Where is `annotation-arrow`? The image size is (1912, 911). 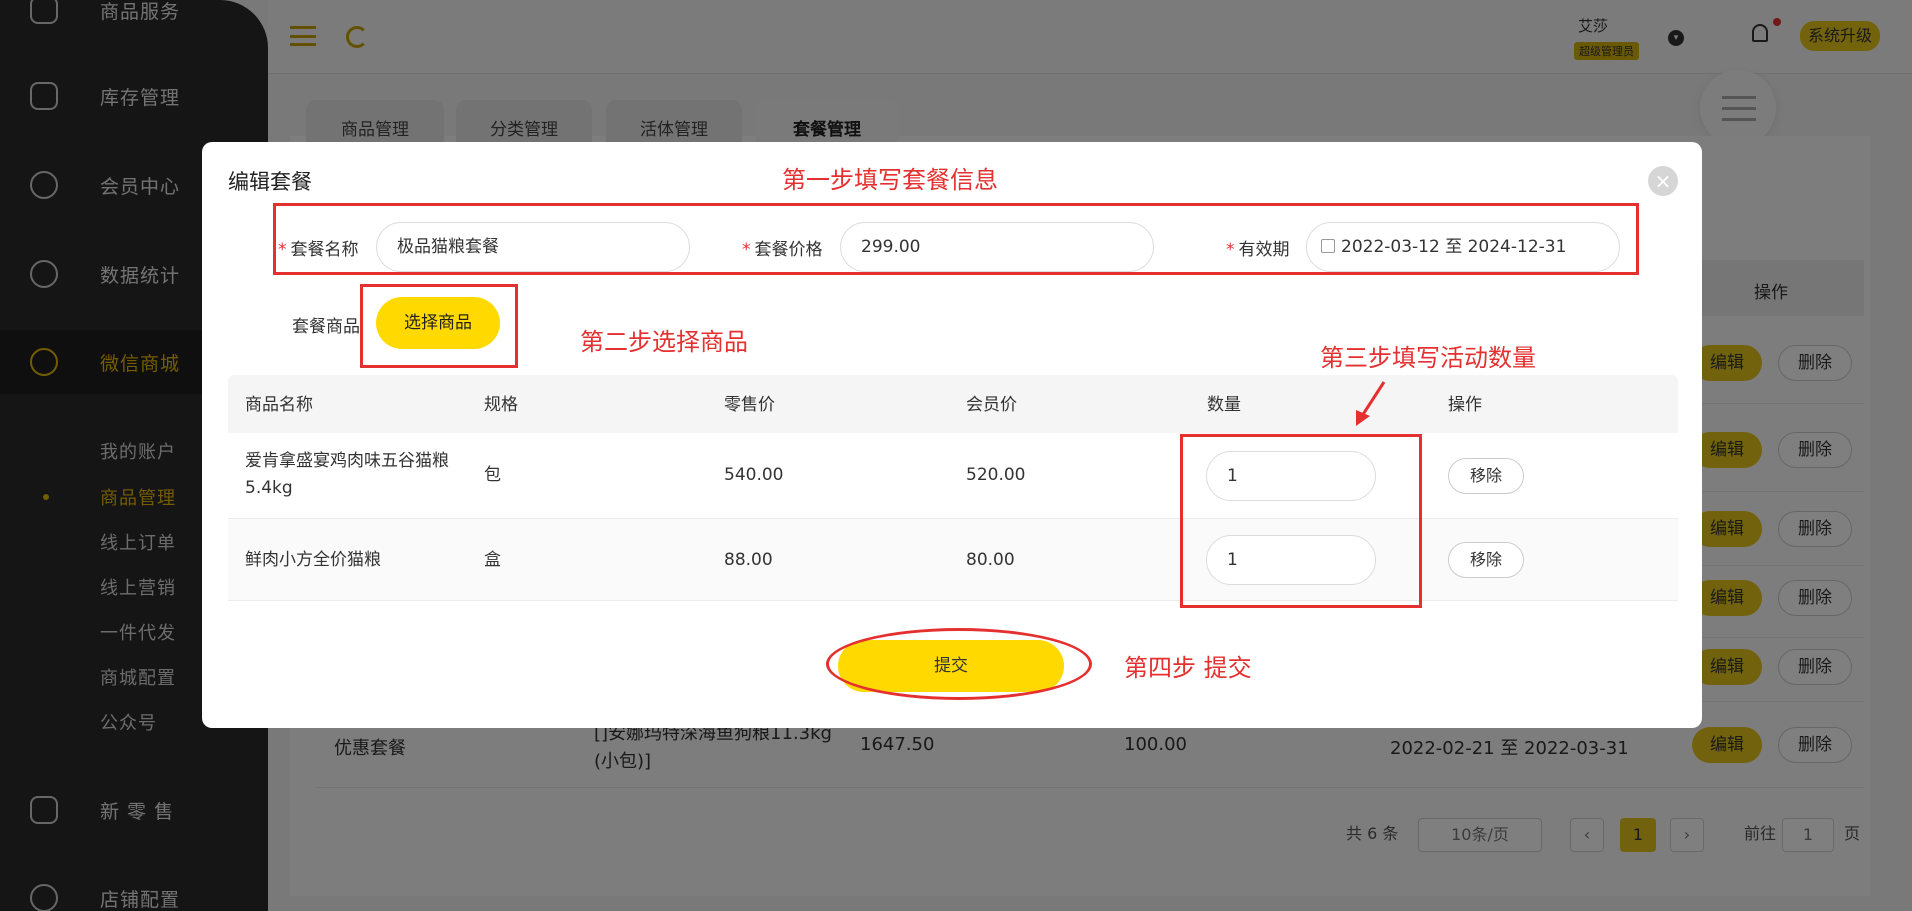
annotation-arrow is located at coordinates (1371, 403).